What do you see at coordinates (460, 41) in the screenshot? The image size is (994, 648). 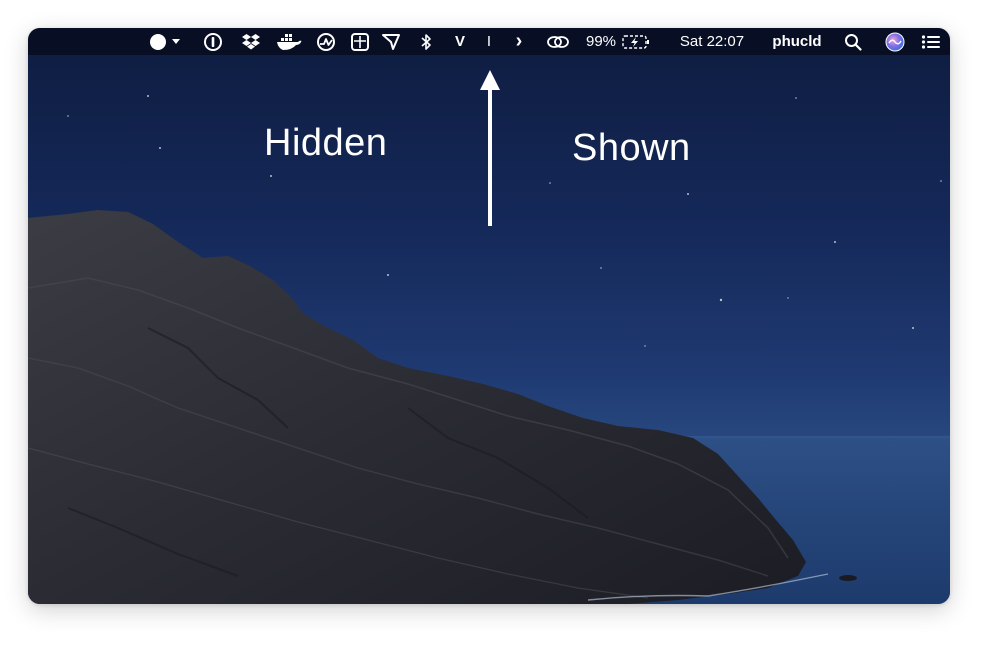 I see `vpn-v-icon: V` at bounding box center [460, 41].